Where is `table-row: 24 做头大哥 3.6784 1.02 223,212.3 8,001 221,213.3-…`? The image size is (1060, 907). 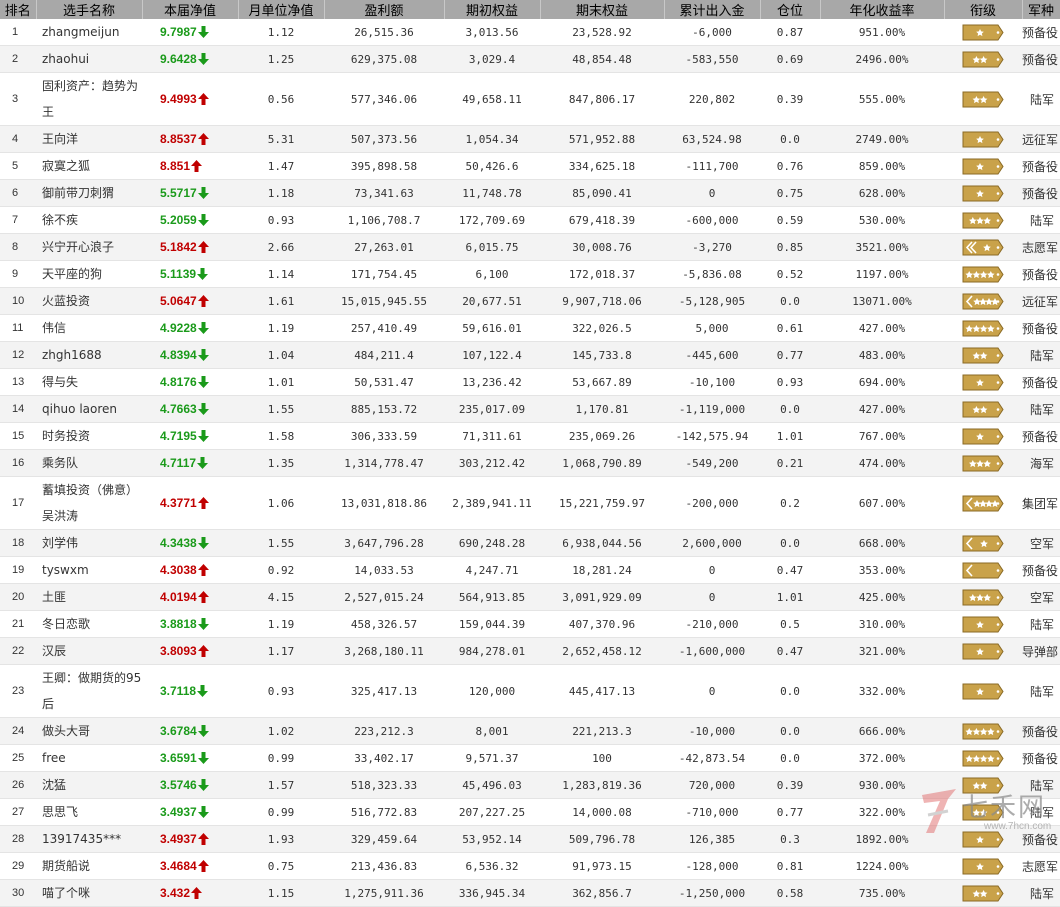 table-row: 24 做头大哥 3.6784 1.02 223,212.3 8,001 221,213.3-… is located at coordinates (530, 731).